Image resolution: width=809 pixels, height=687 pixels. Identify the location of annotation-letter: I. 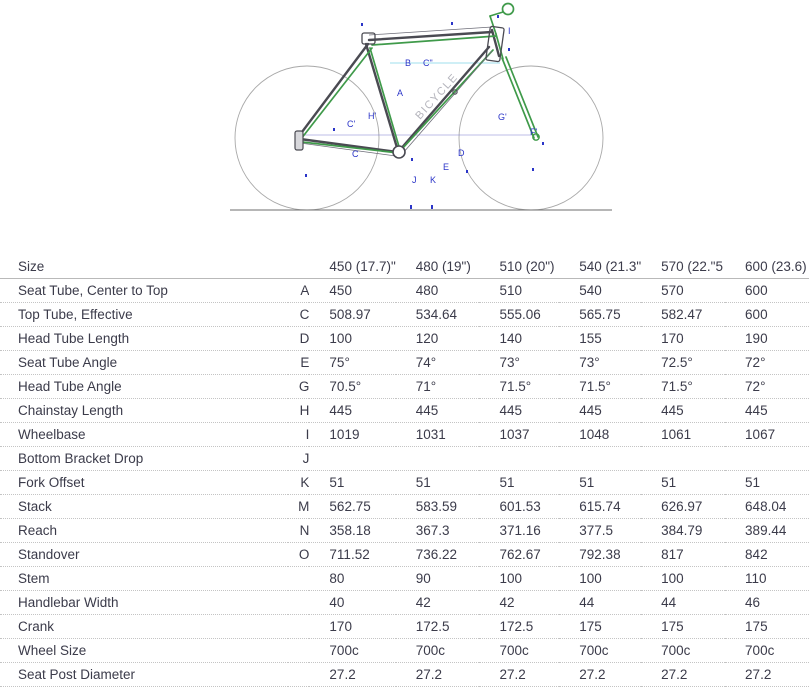
(509, 31).